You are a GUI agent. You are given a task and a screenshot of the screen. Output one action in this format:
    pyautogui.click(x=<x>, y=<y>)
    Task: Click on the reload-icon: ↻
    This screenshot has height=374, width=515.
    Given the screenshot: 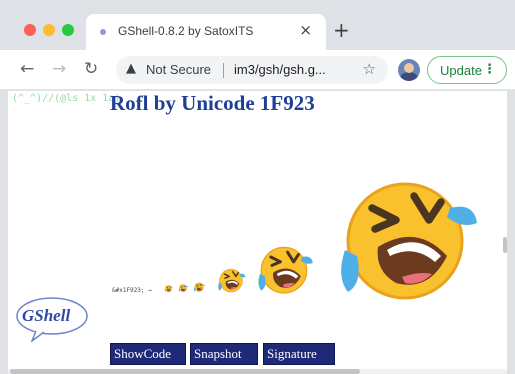 What is the action you would take?
    pyautogui.click(x=91, y=69)
    